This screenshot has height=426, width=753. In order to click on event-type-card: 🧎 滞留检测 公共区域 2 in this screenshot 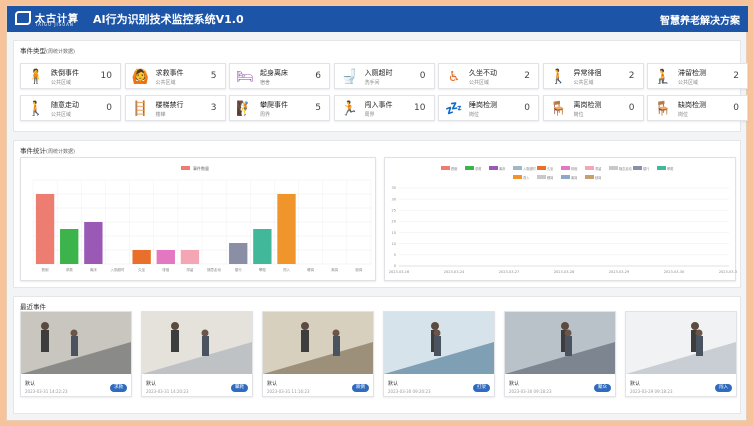, I will do `click(697, 76)`.